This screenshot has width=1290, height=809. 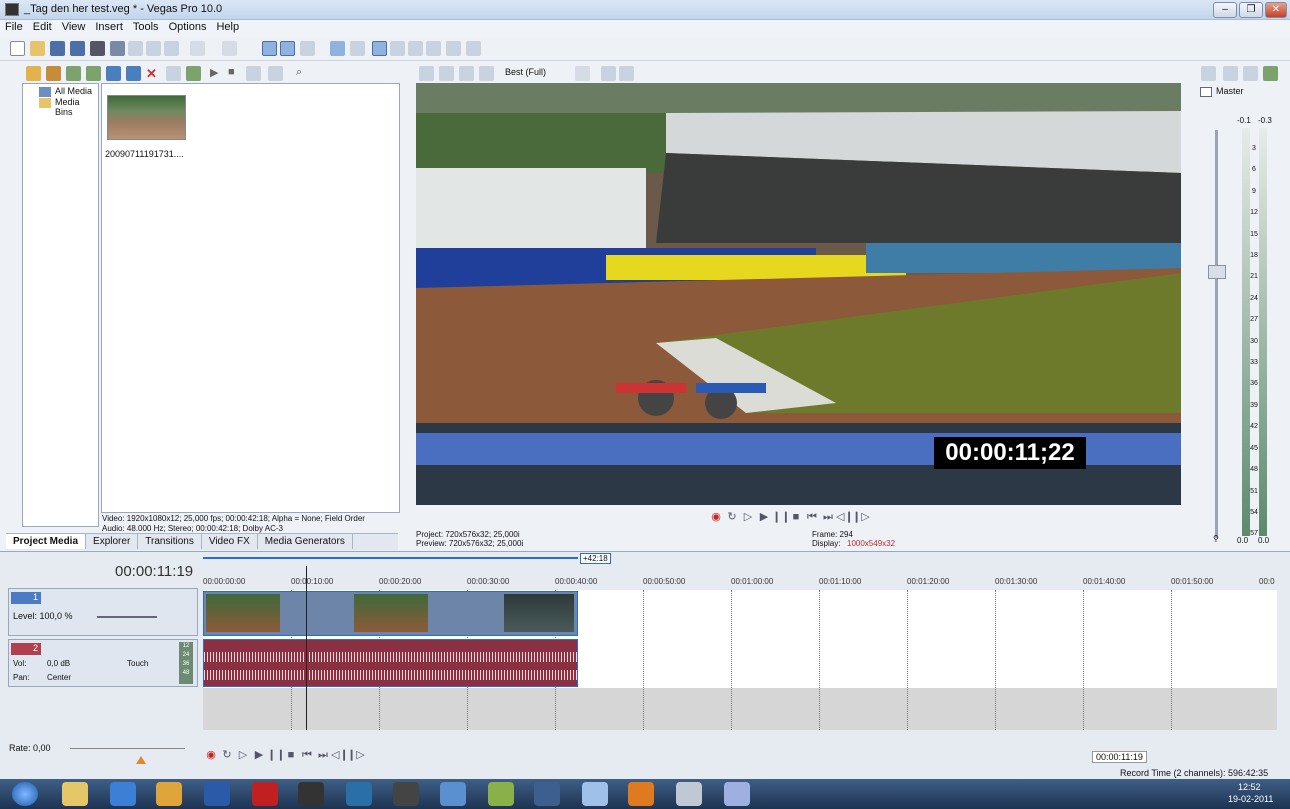 I want to click on get-media-icon, so click(x=73, y=73).